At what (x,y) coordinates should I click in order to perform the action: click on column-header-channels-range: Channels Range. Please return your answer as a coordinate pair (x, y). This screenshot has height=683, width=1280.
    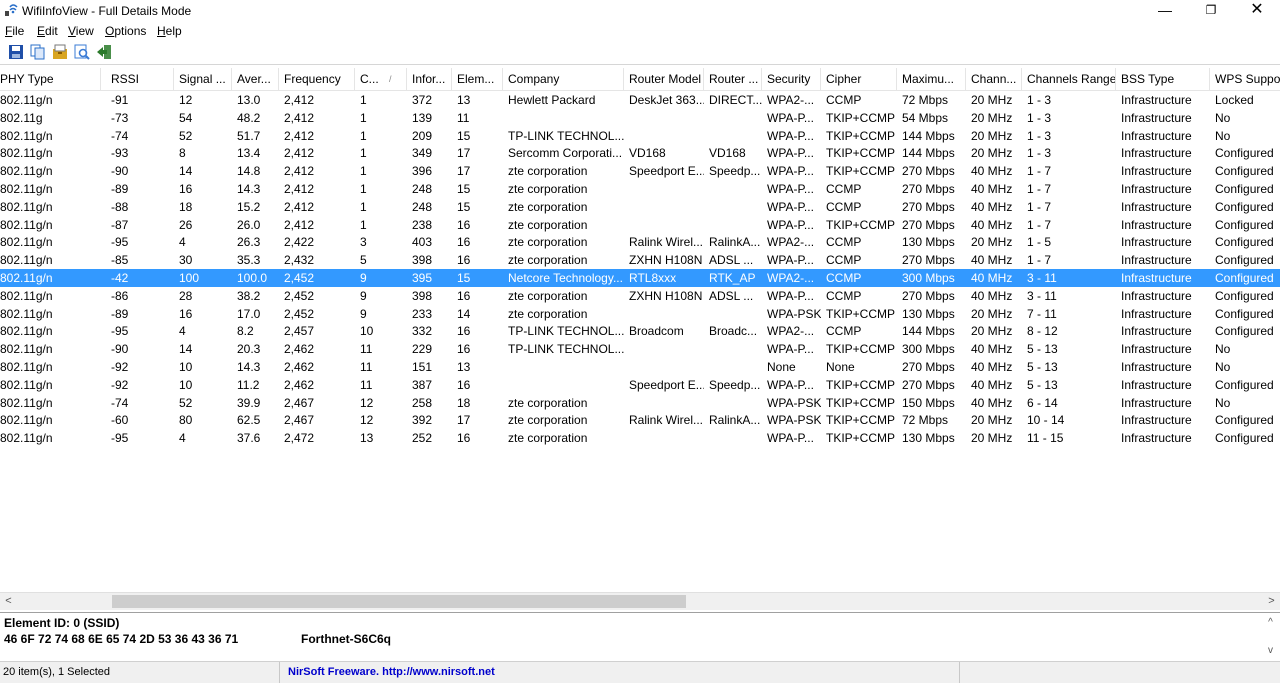
    Looking at the image, I should click on (1069, 79).